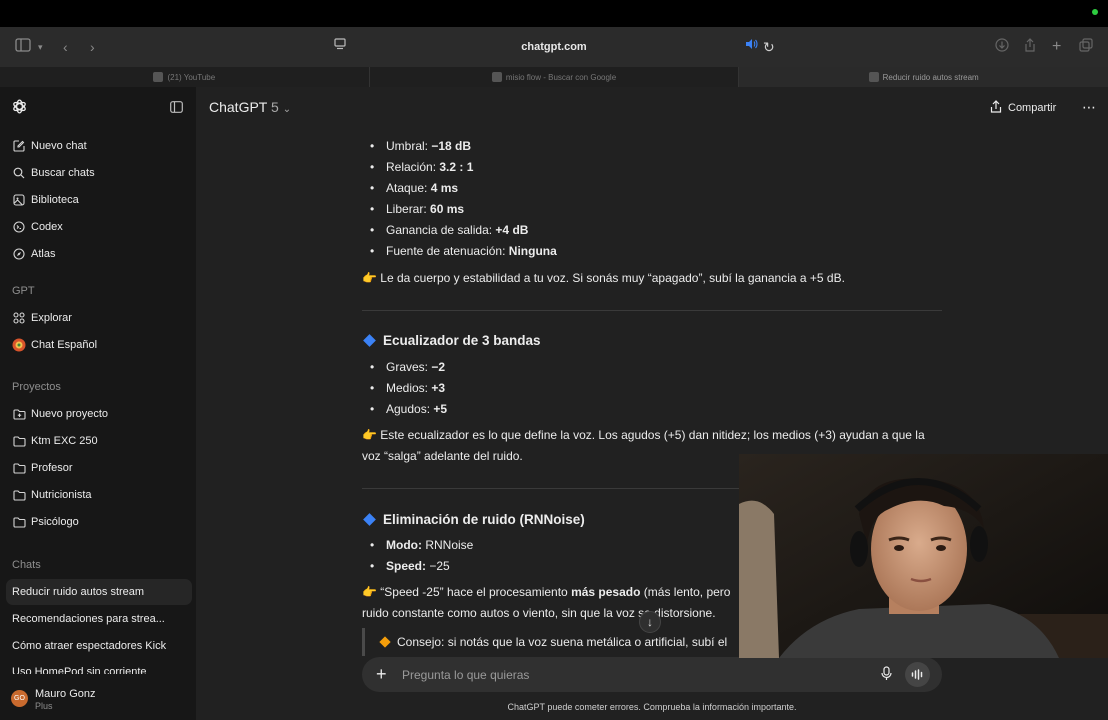 This screenshot has width=1108, height=720. What do you see at coordinates (408, 409) in the screenshot?
I see `list-item: Agudos: +5` at bounding box center [408, 409].